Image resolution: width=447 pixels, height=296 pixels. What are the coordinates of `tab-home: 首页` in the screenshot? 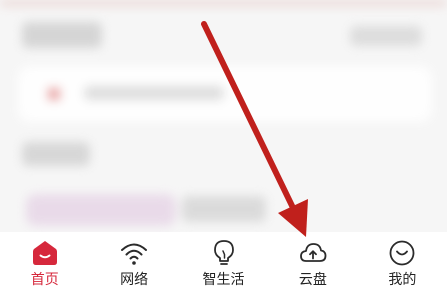 It's located at (44, 264).